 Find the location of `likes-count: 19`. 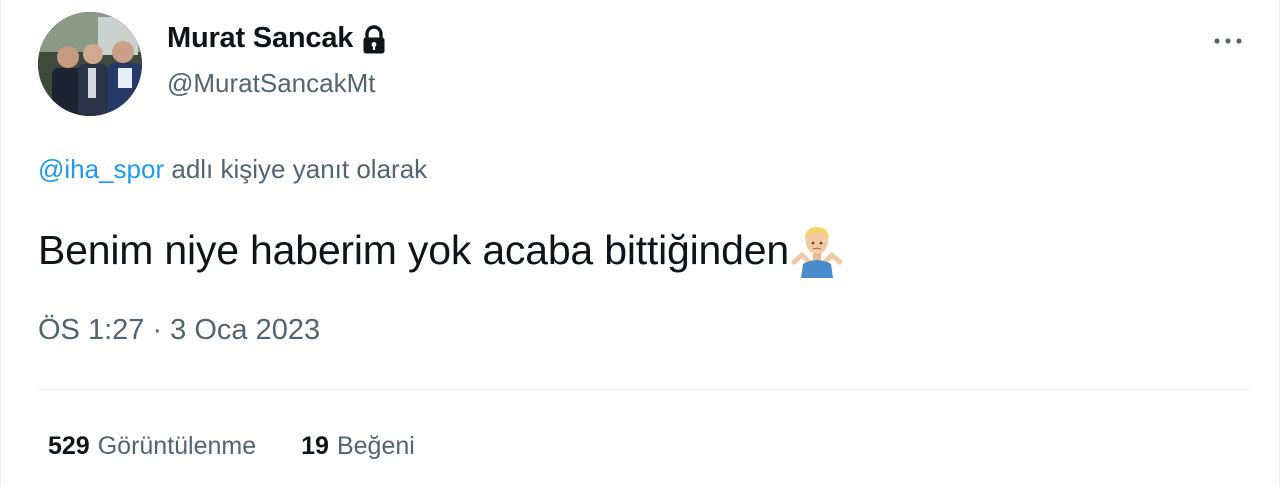

likes-count: 19 is located at coordinates (315, 446).